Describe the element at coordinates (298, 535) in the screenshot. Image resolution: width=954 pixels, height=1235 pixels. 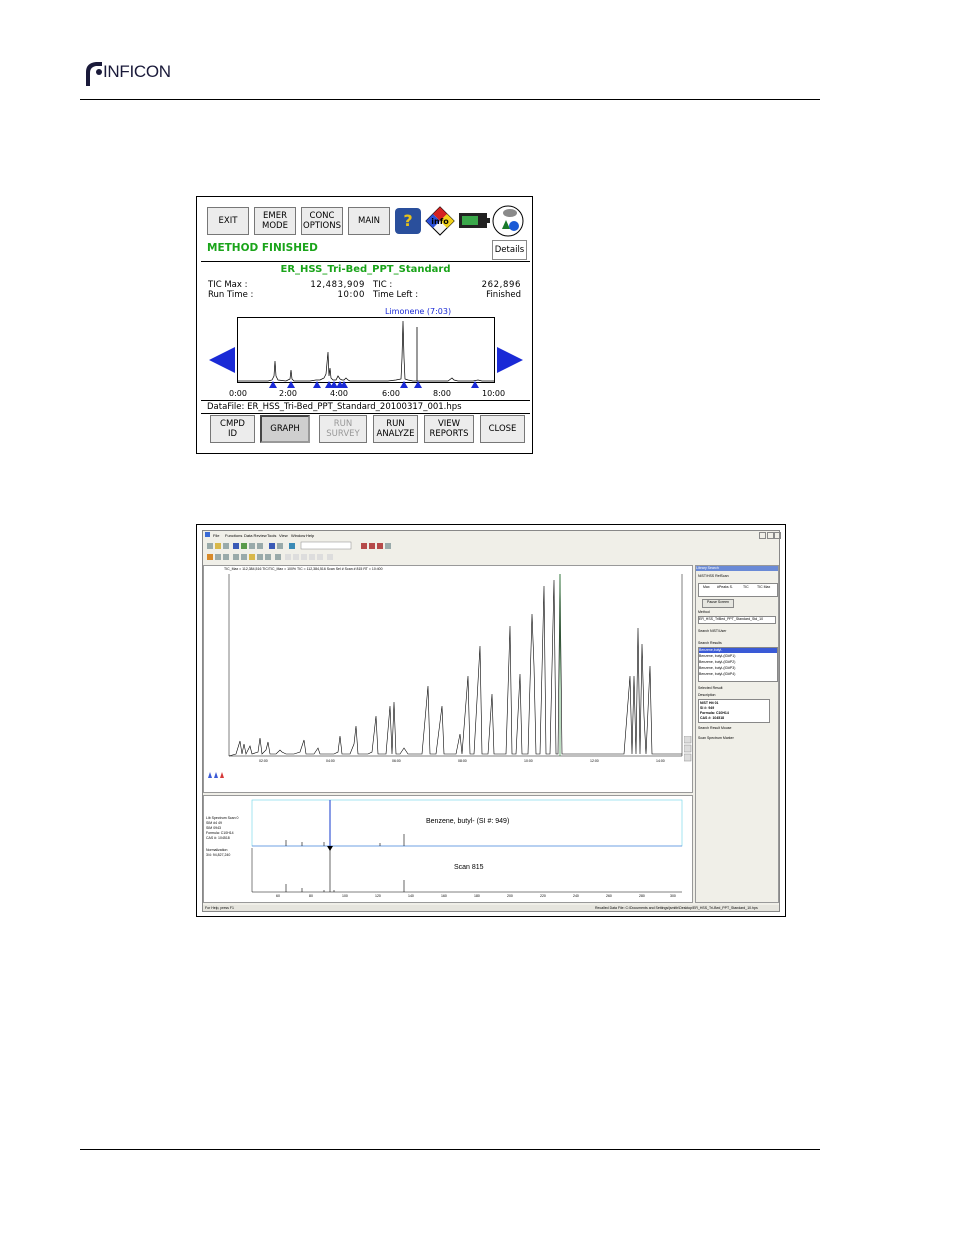
I see `menu-window: Window` at that location.